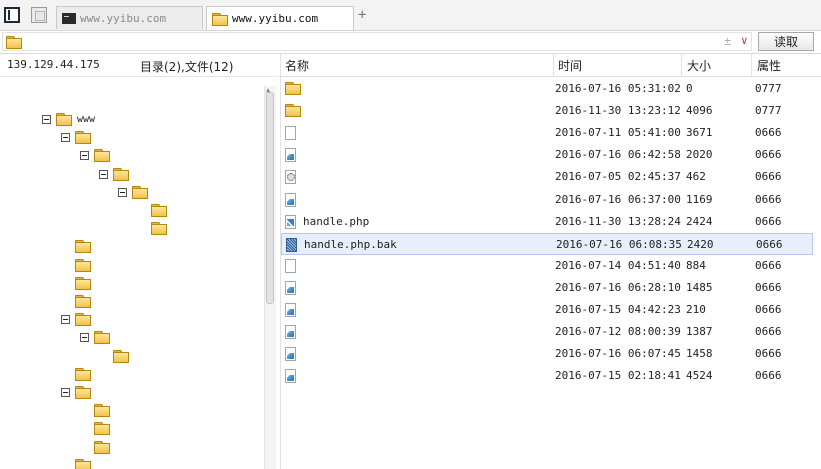 This screenshot has height=469, width=821. What do you see at coordinates (547, 89) in the screenshot?
I see `file-row: 2016-07-16 05:31:02 0 0777` at bounding box center [547, 89].